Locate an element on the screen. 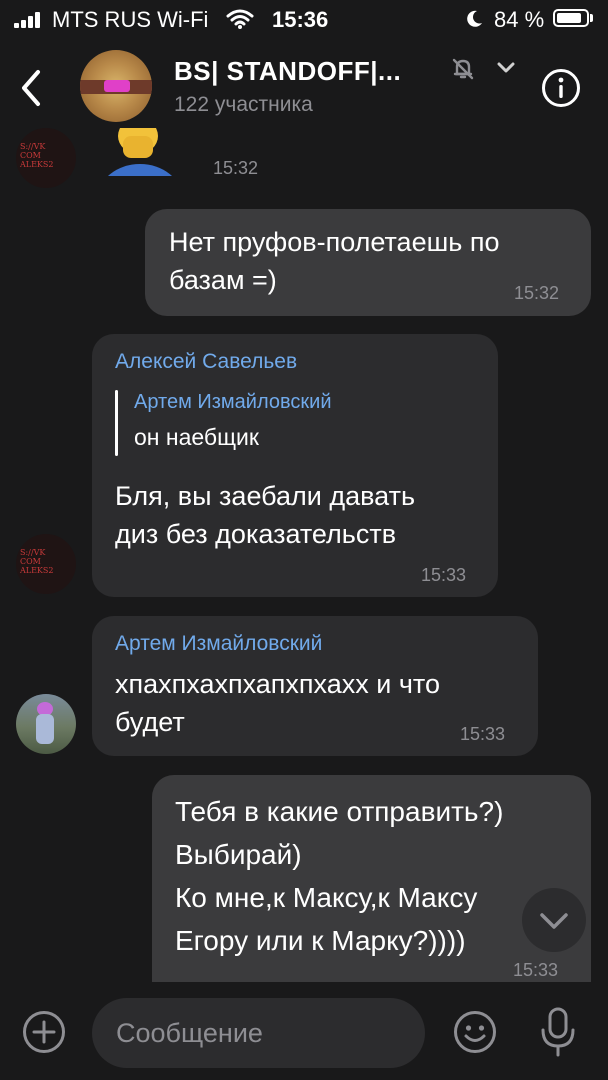 This screenshot has width=608, height=1080. chevron-down-icon is located at coordinates (554, 921).